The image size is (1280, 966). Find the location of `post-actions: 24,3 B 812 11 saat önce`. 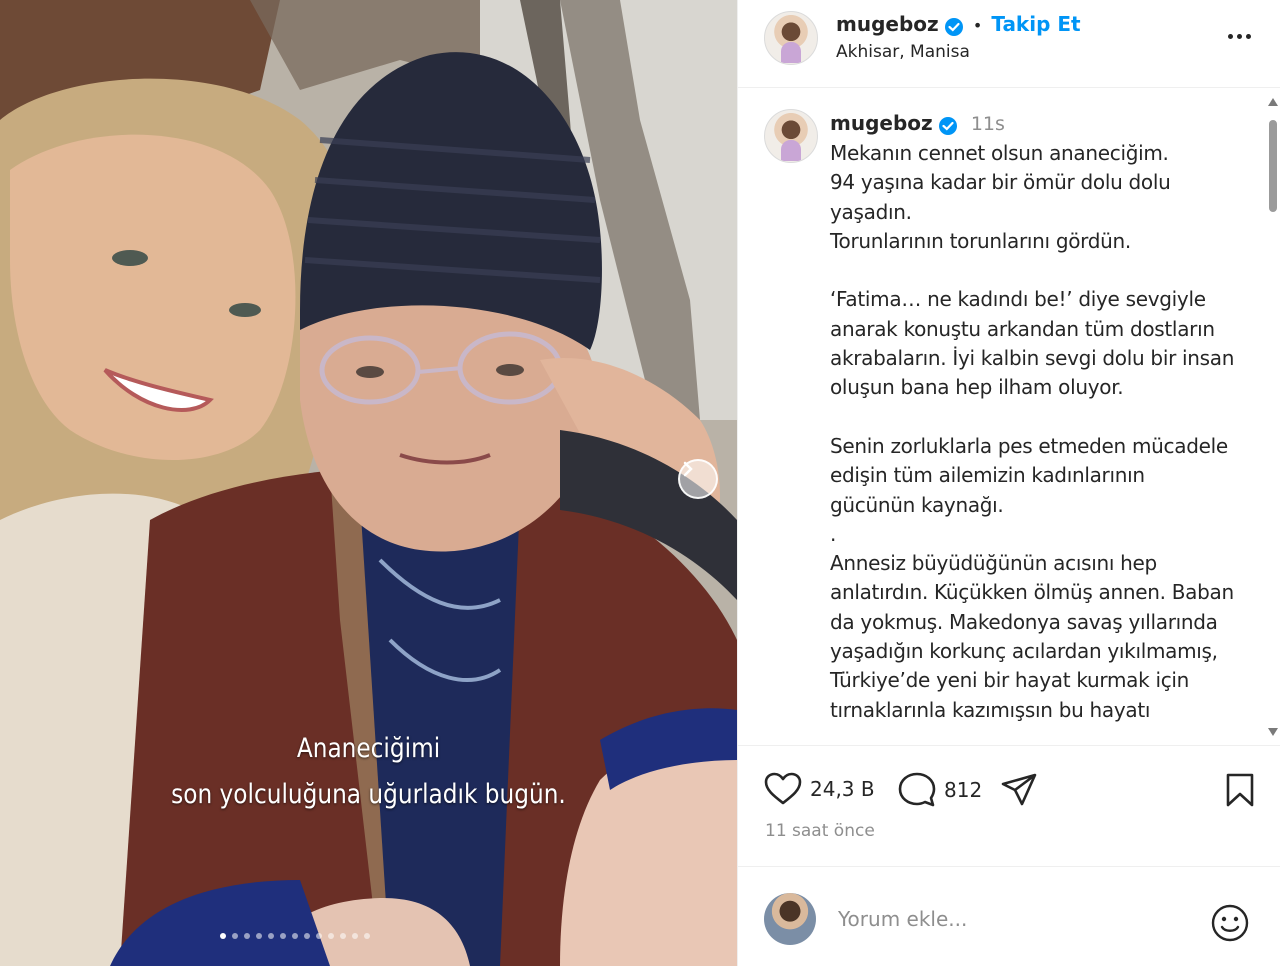

post-actions: 24,3 B 812 11 saat önce is located at coordinates (1009, 805).